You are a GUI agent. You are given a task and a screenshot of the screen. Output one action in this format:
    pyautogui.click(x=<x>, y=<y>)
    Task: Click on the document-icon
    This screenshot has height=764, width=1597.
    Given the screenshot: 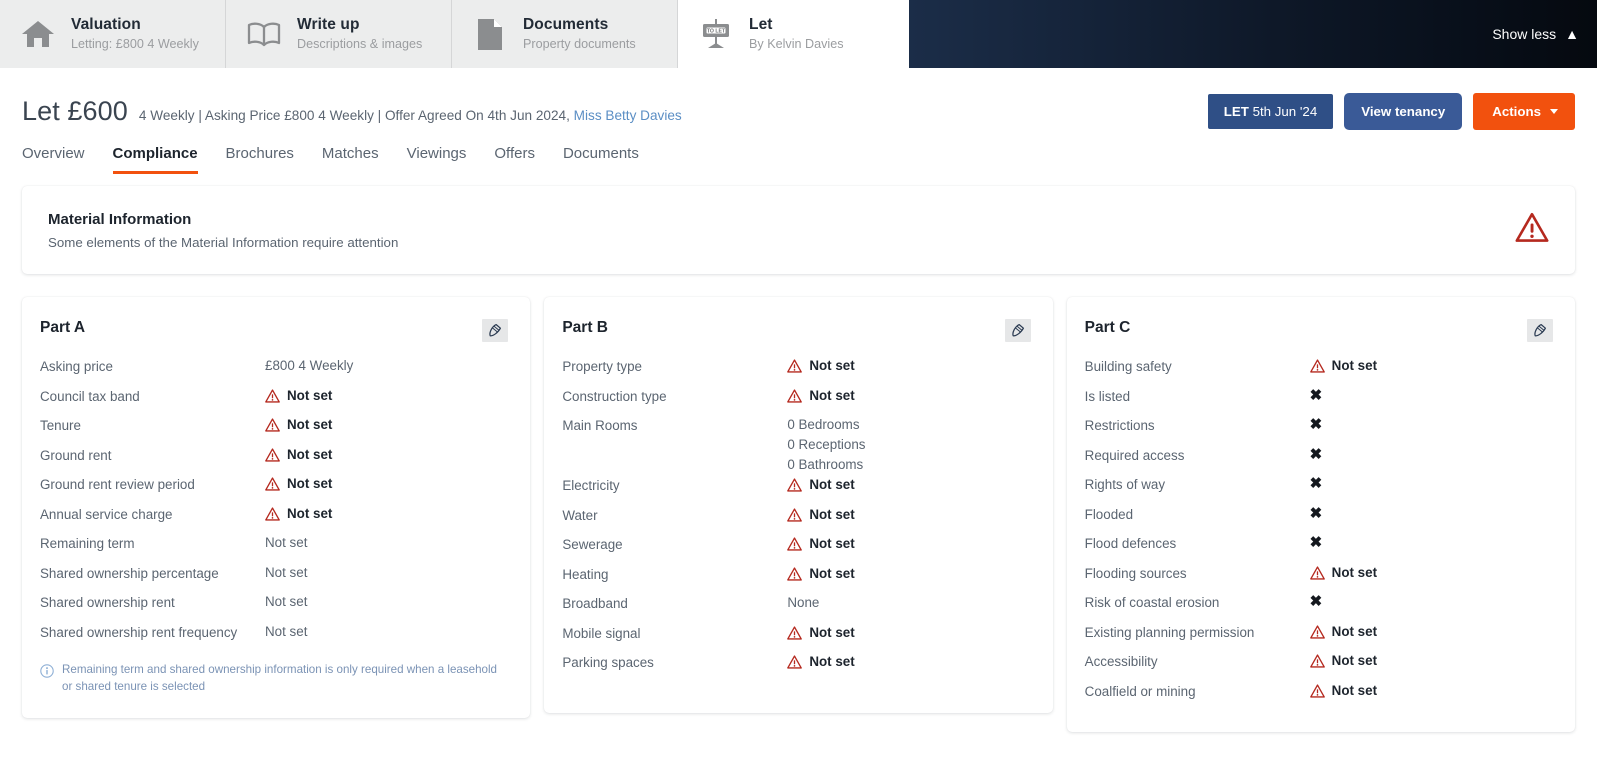 What is the action you would take?
    pyautogui.click(x=490, y=34)
    